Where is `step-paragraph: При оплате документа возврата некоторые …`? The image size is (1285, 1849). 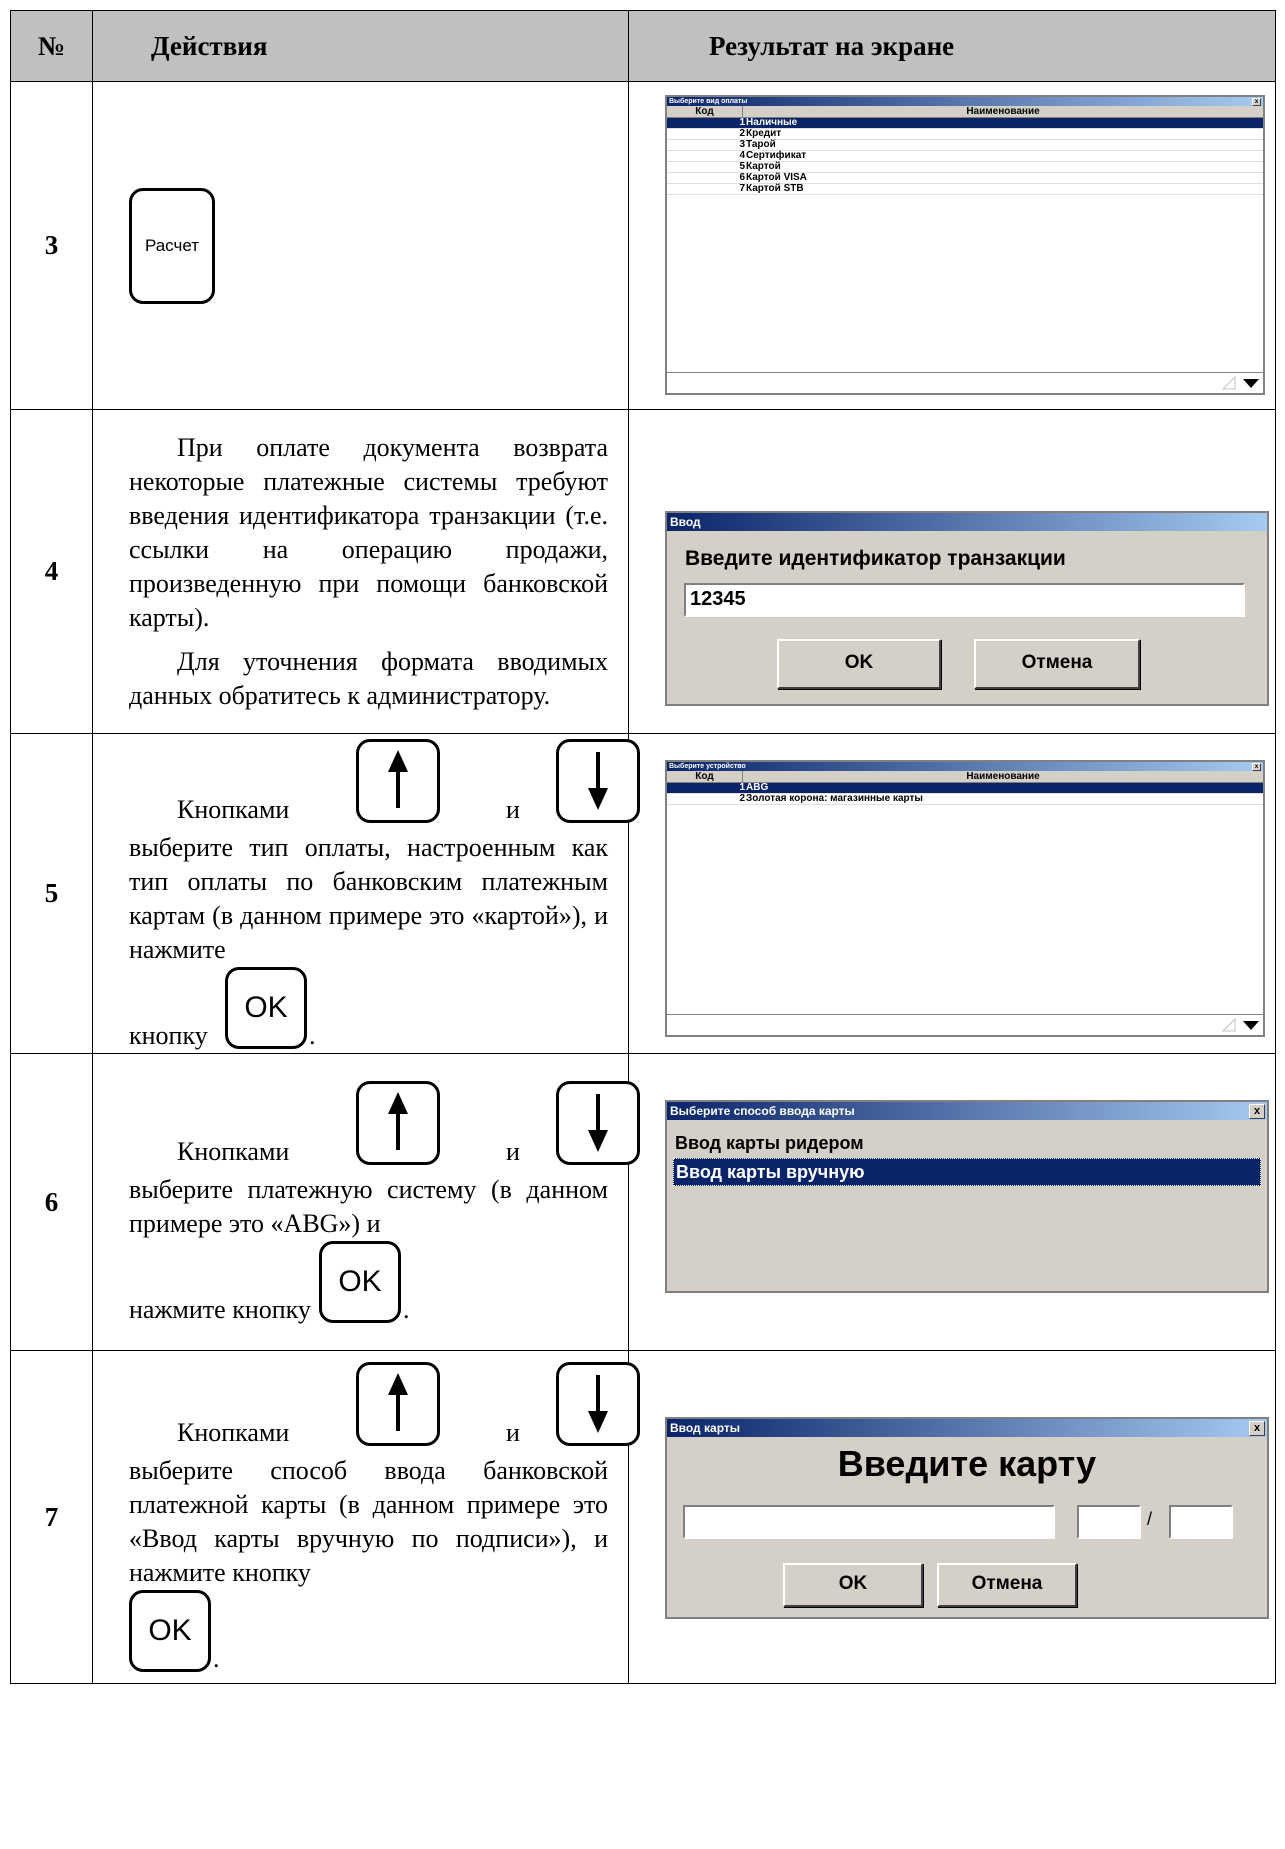
step-paragraph: При оплате документа возврата некоторые … is located at coordinates (368, 532).